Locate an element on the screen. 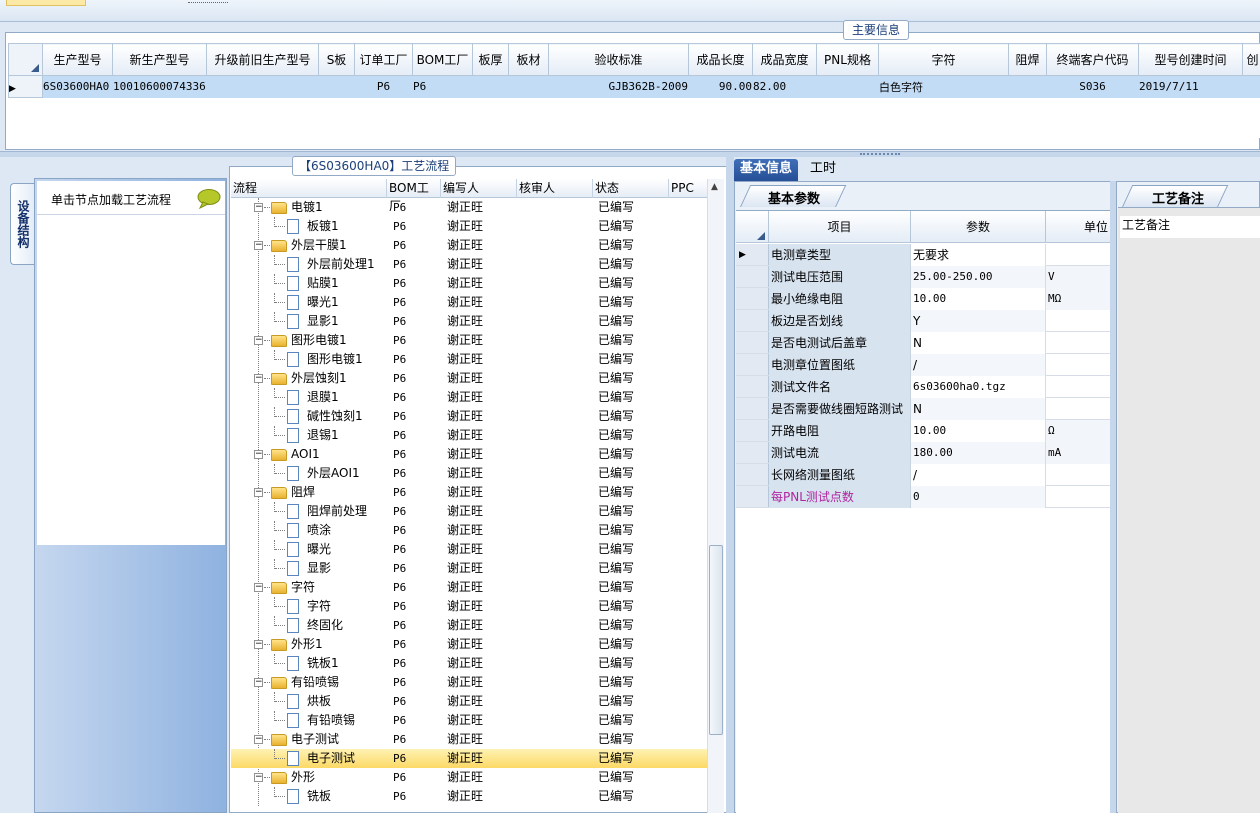 The image size is (1260, 813). flow-tree-row: 烘板 P6 谢正旺 已编写 is located at coordinates (469, 701).